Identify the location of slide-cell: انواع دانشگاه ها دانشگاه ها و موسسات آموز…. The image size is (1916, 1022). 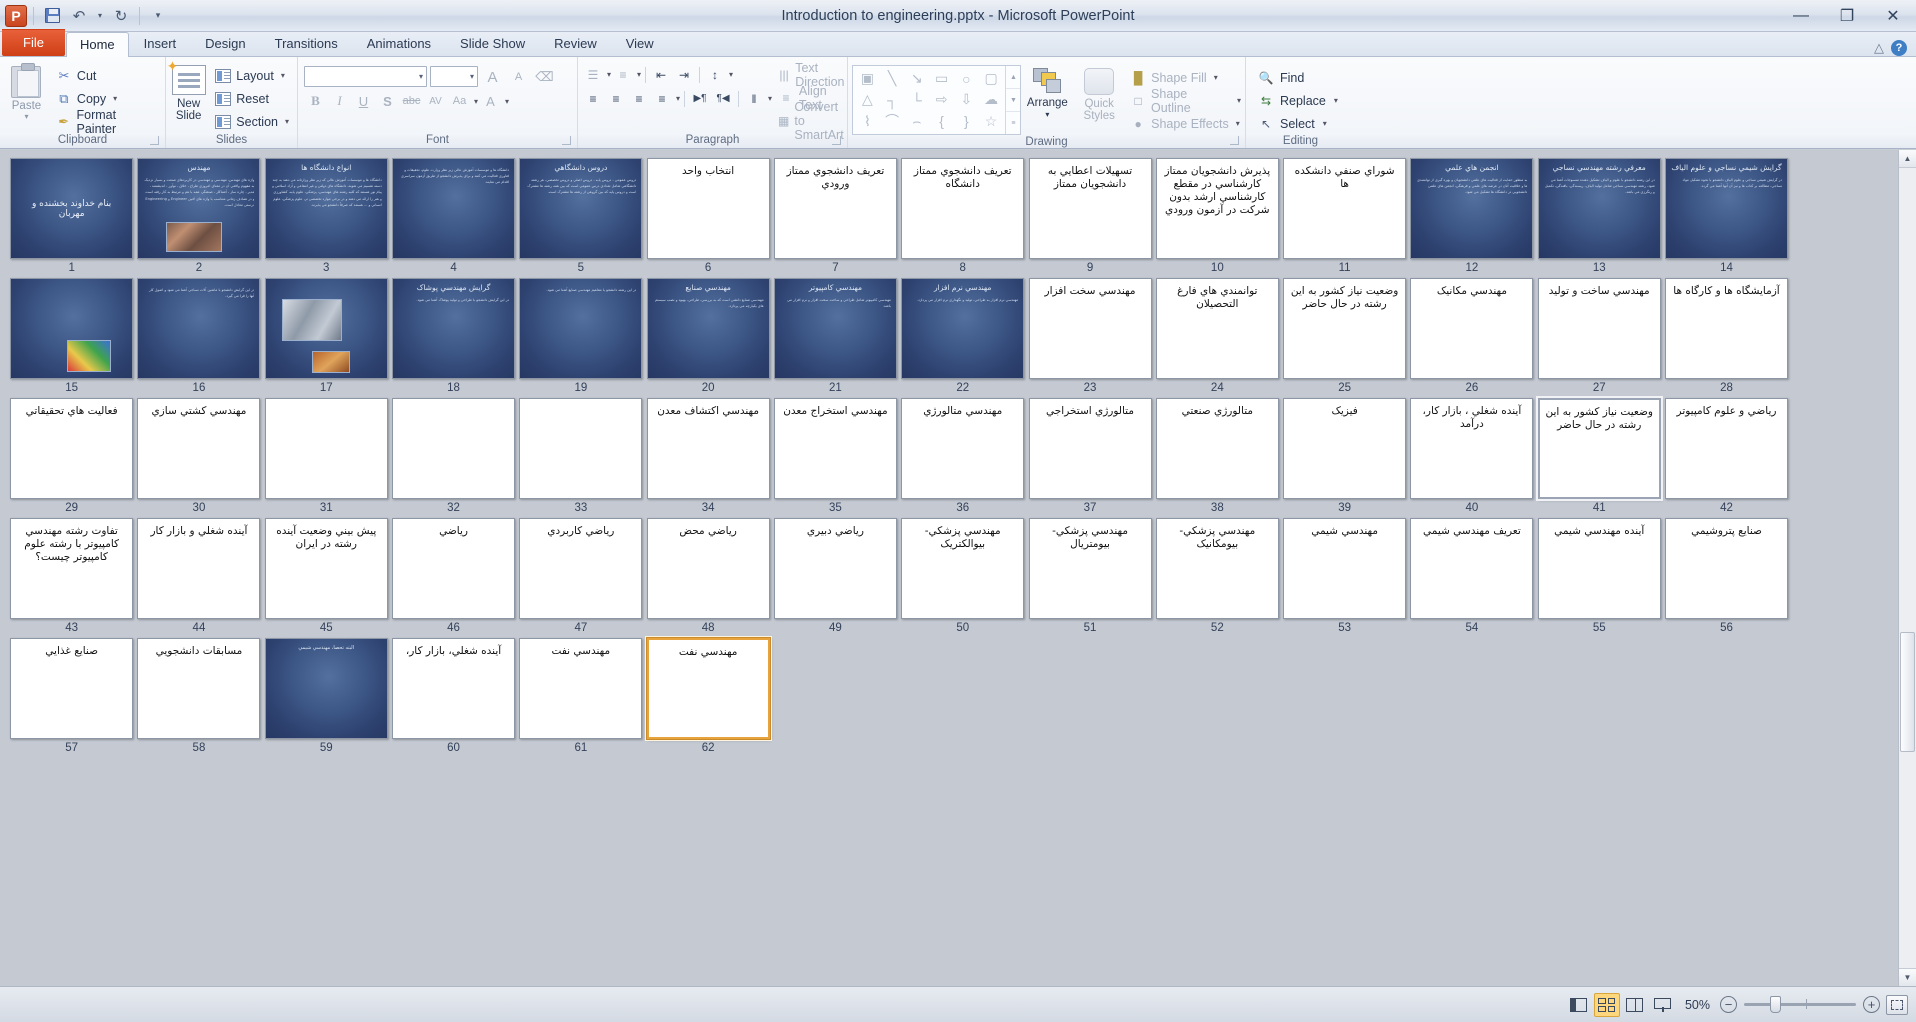
(326, 215).